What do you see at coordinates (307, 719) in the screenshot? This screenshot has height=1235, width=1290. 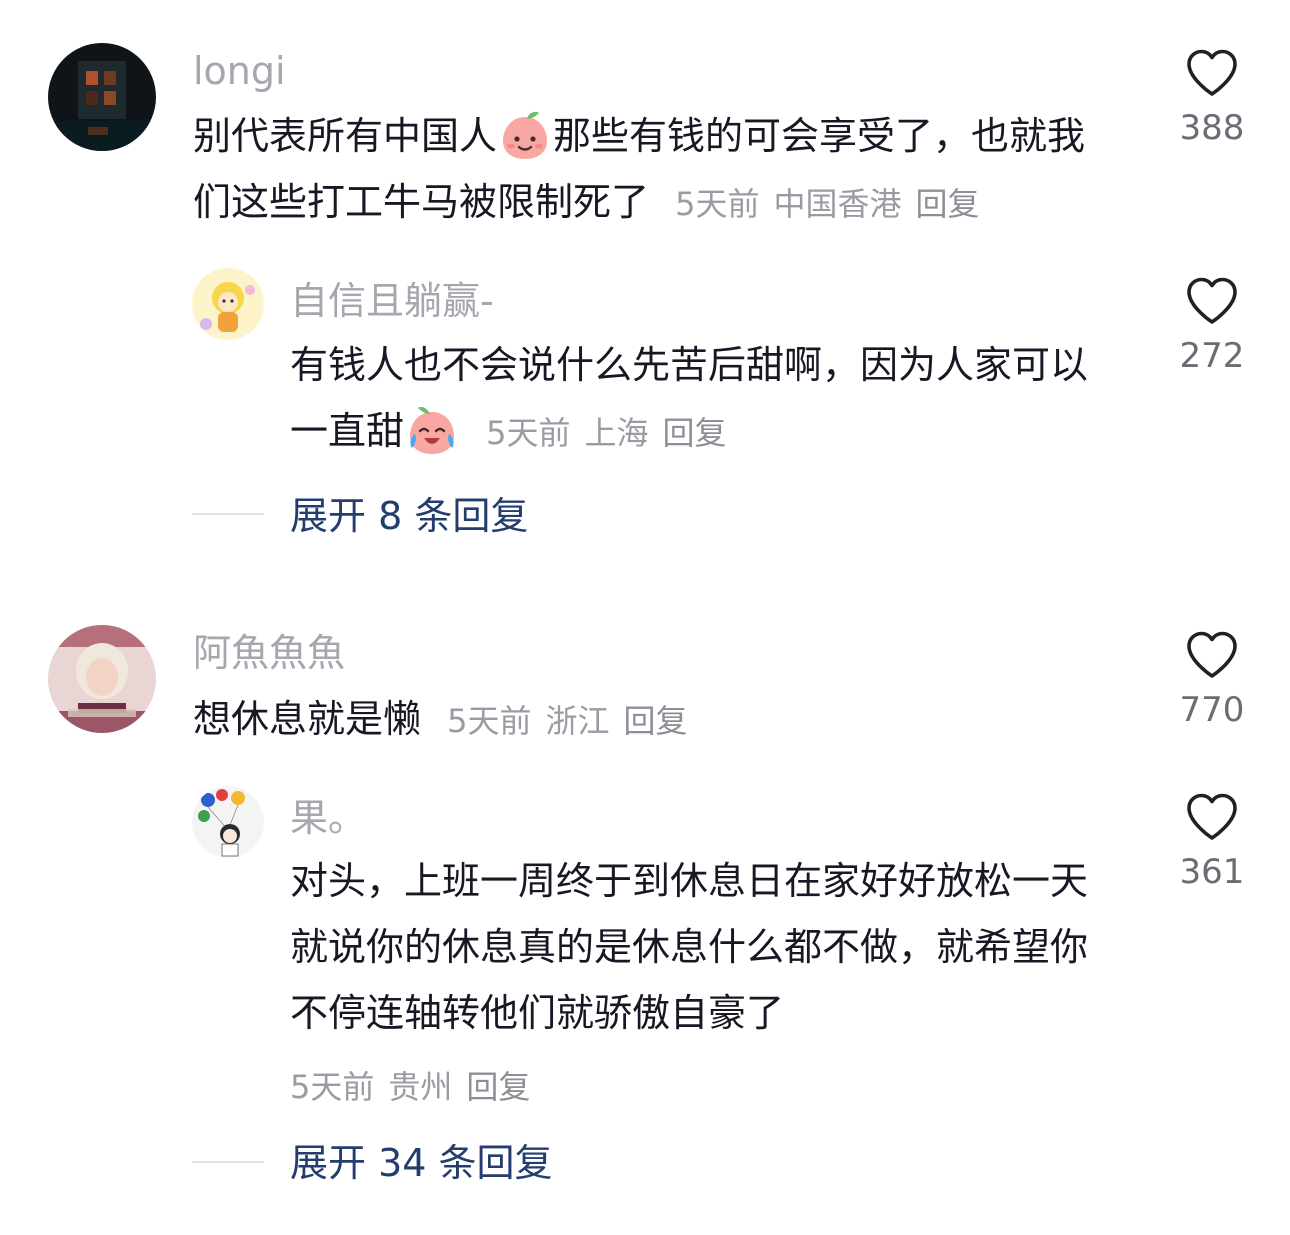 I see `comment-text-part: 想休息就是懒` at bounding box center [307, 719].